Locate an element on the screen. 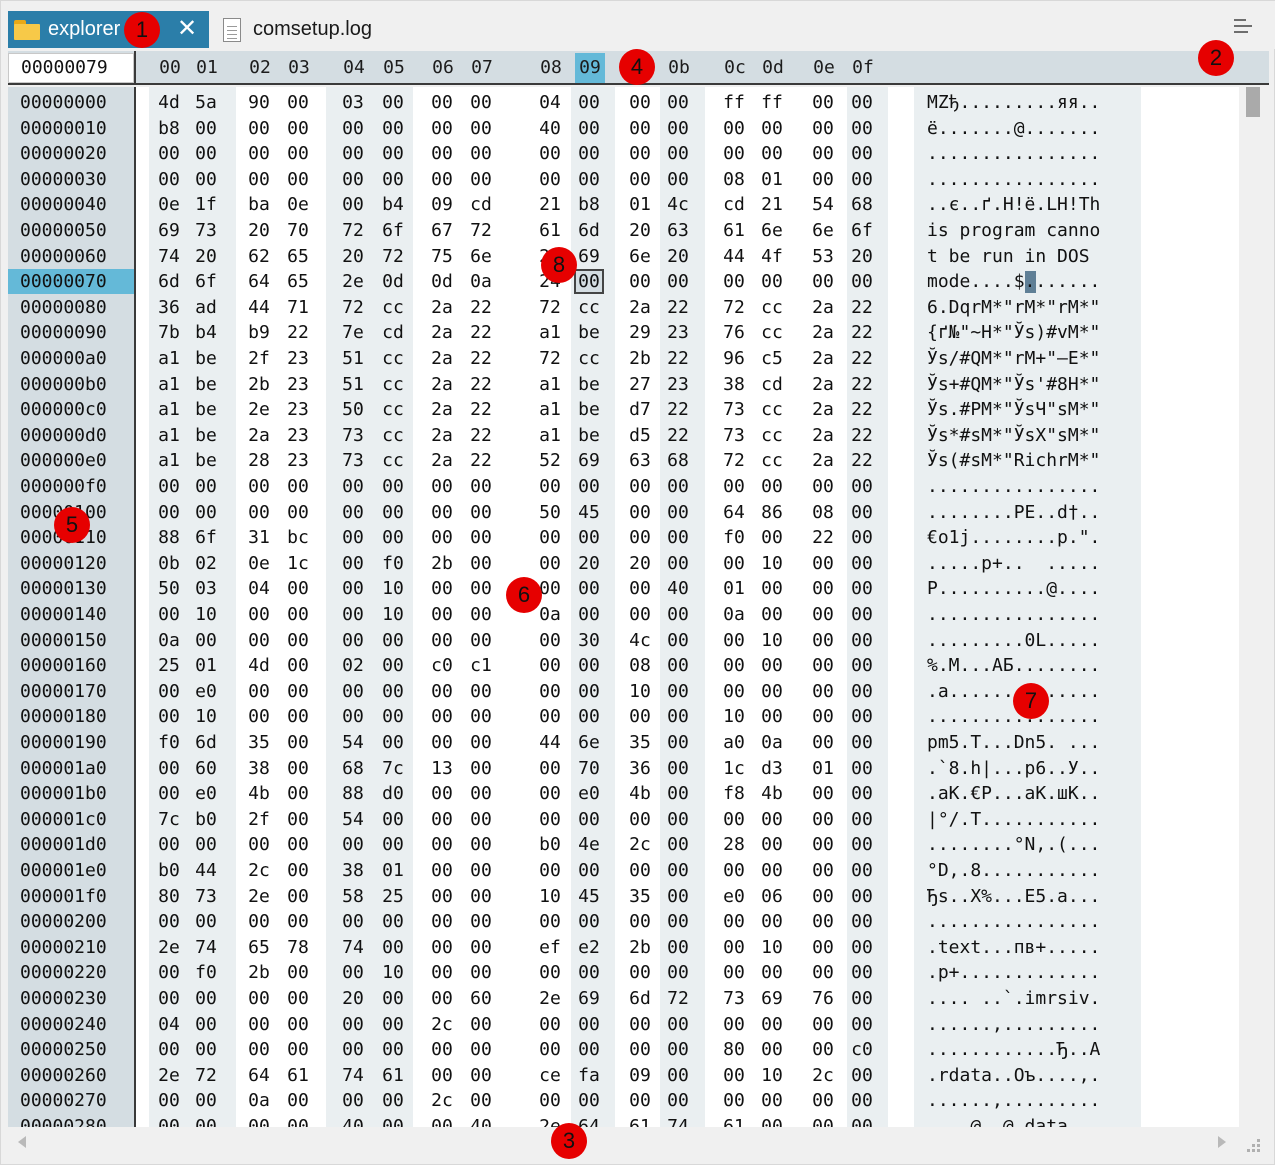  hex-byte: 65 is located at coordinates (298, 281).